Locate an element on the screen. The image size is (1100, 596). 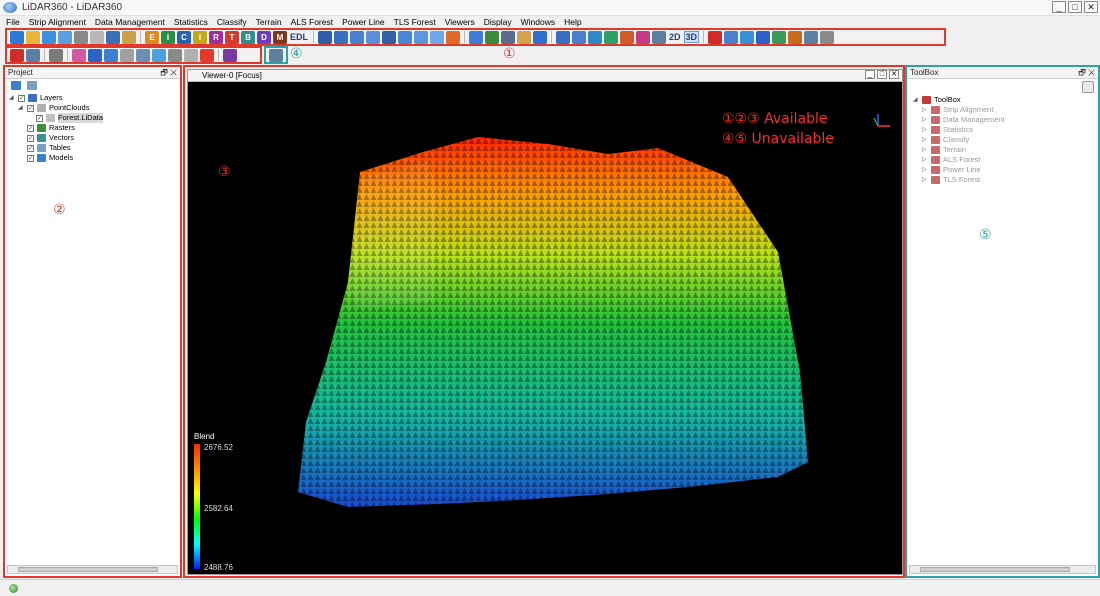
toolbox-root: ◢ ToolBox is located at coordinates (1005, 100).